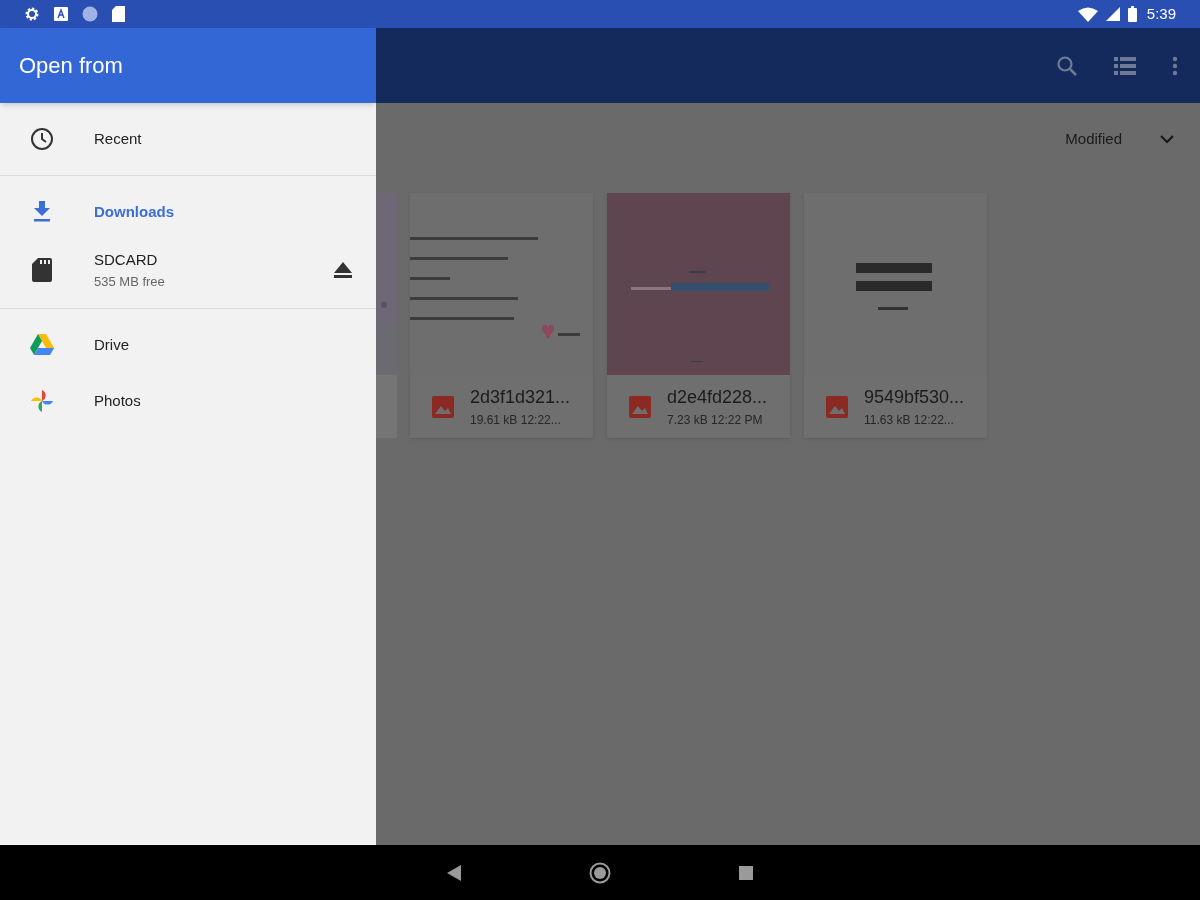  Describe the element at coordinates (600, 872) in the screenshot. I see `home-icon` at that location.